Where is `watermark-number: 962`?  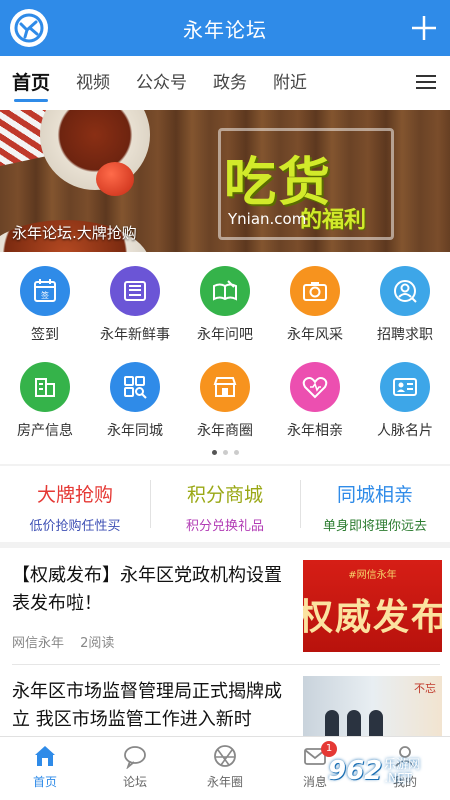
watermark-number: 962 is located at coordinates (355, 771).